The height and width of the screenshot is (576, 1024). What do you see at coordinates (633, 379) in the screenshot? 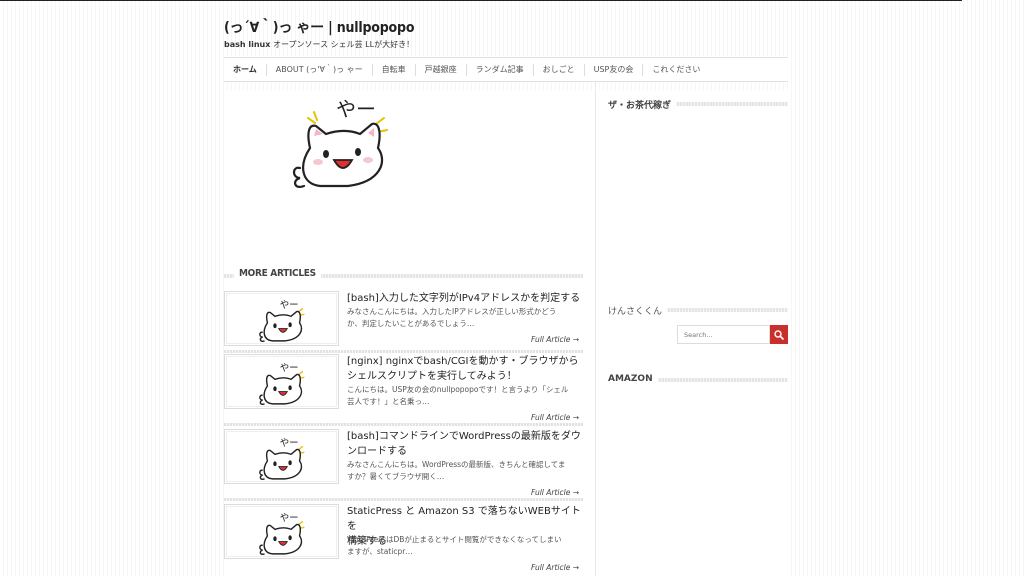
I see `widget-title-amazon: AMAZON` at bounding box center [633, 379].